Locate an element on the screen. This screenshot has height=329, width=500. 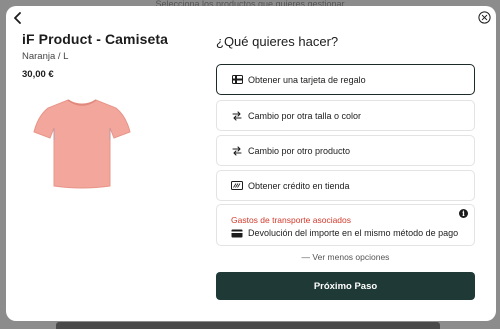
next-step-button: Próximo Paso is located at coordinates (345, 286).